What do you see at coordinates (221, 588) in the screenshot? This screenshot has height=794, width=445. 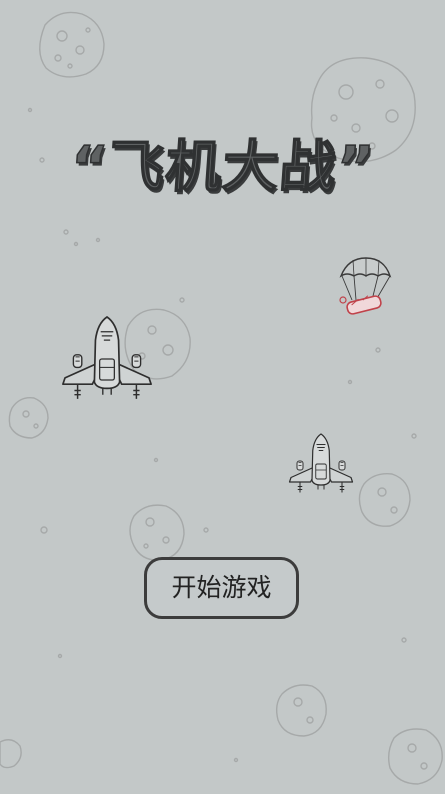 I see `start-game-button: 开始游戏` at bounding box center [221, 588].